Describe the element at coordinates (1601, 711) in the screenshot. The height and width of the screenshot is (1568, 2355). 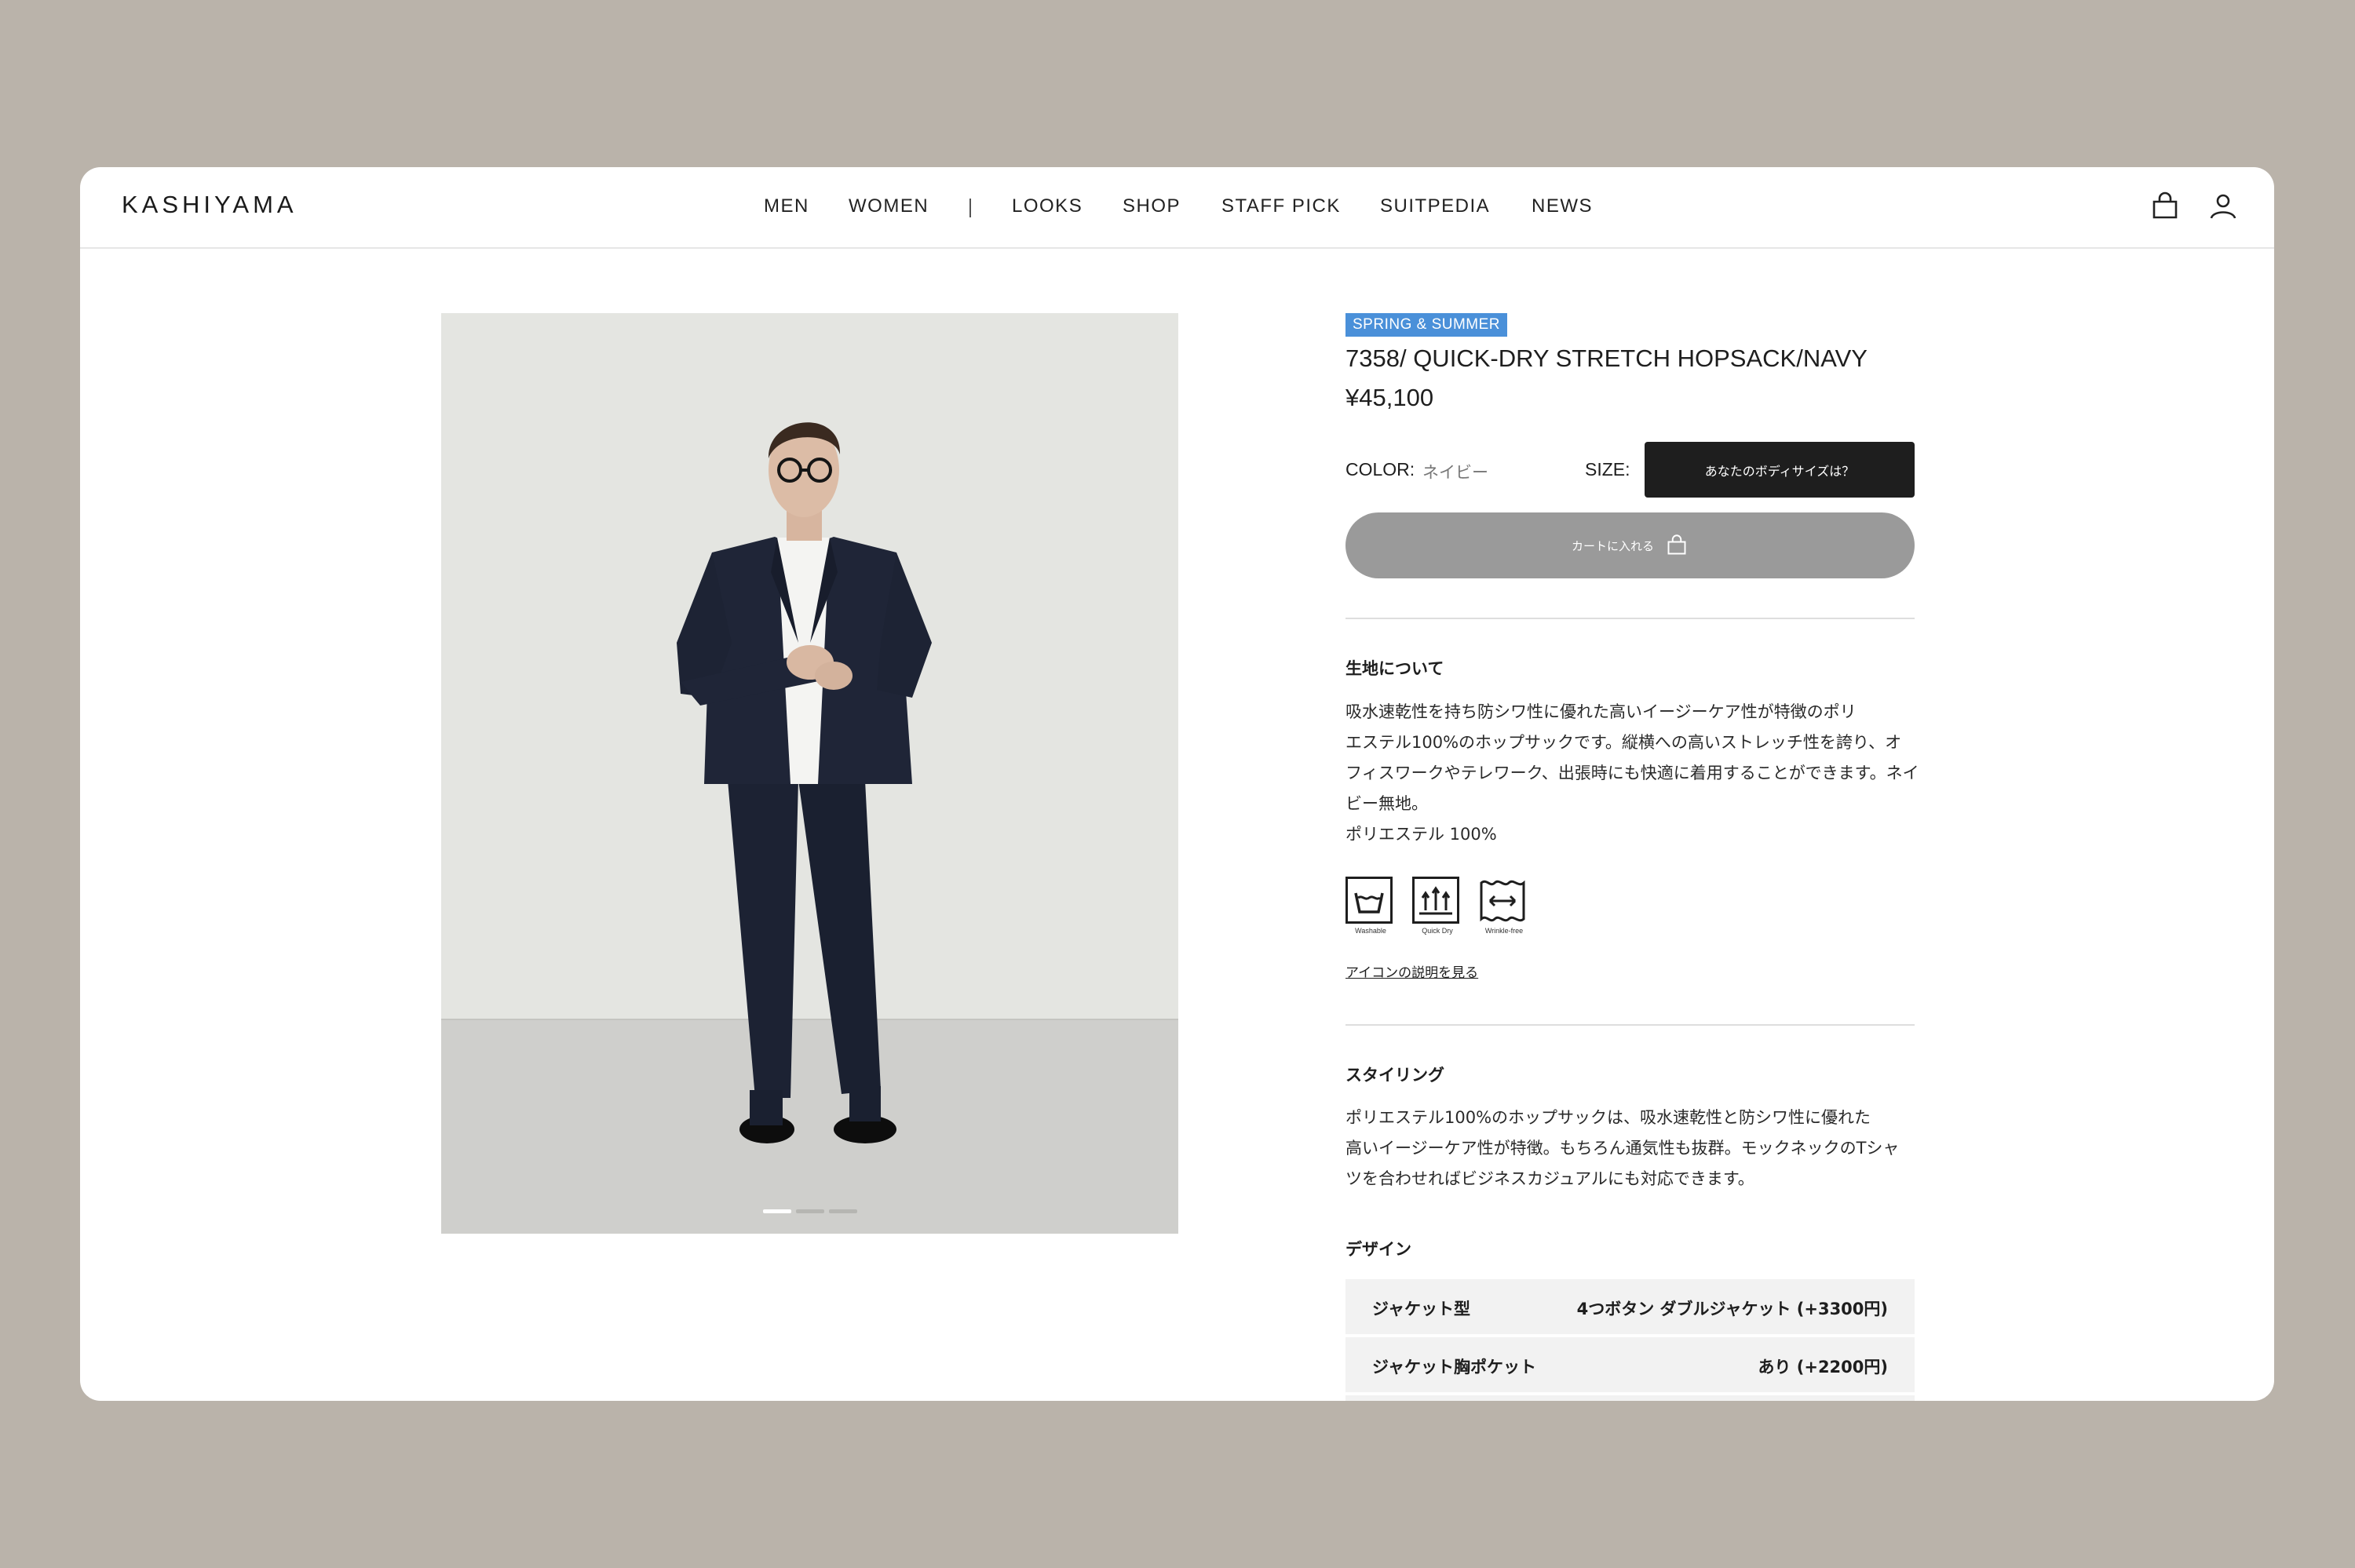
I see `fabric-line: 吸水速乾性を持ち防シワ性に優れた高いイージーケア性が特徴のポリ` at that location.